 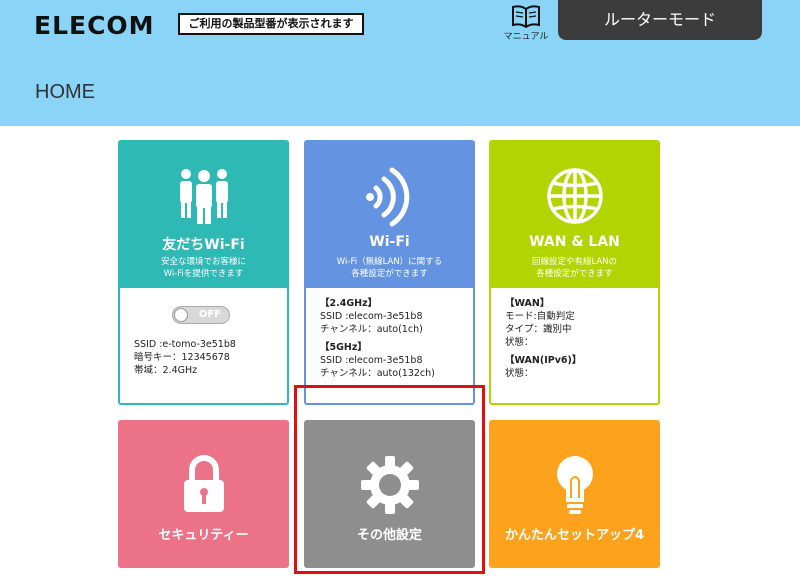 What do you see at coordinates (543, 360) in the screenshot?
I see `ipv6-heading: 【WAN(IPv6)】` at bounding box center [543, 360].